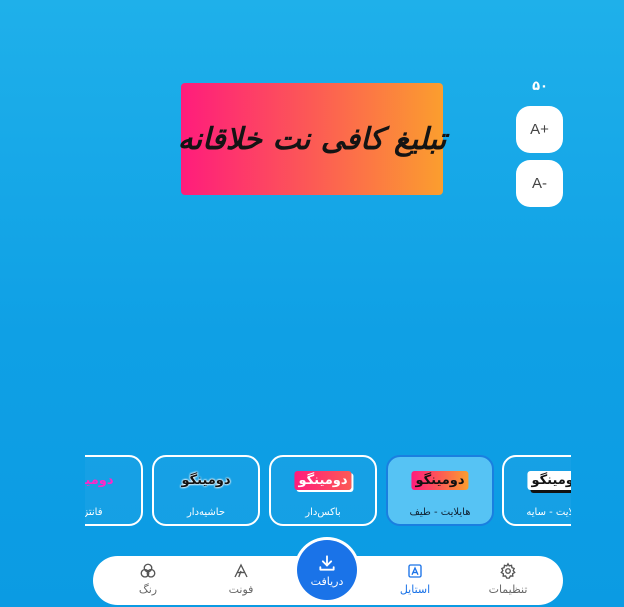  Describe the element at coordinates (148, 589) in the screenshot. I see `nav-color-label: رنگ` at that location.